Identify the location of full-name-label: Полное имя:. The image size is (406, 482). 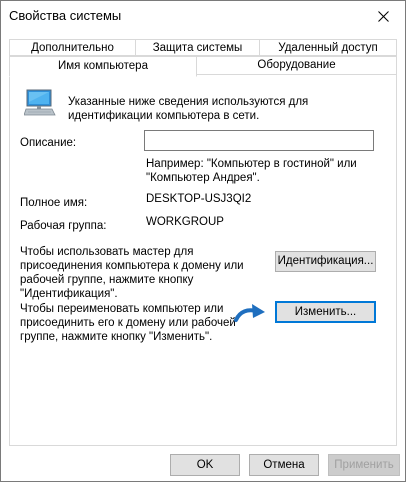
(54, 203).